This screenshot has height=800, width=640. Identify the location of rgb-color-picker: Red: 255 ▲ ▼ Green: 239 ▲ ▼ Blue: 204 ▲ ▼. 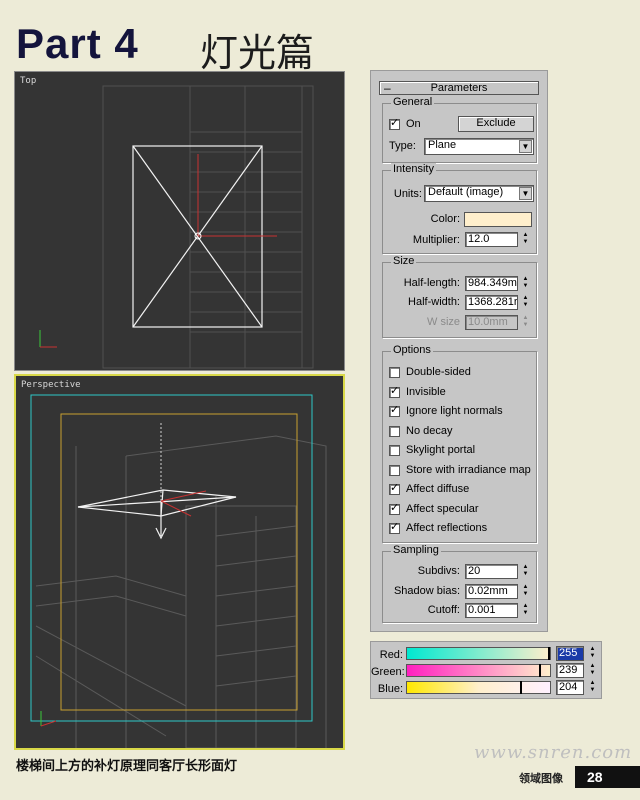
(486, 670).